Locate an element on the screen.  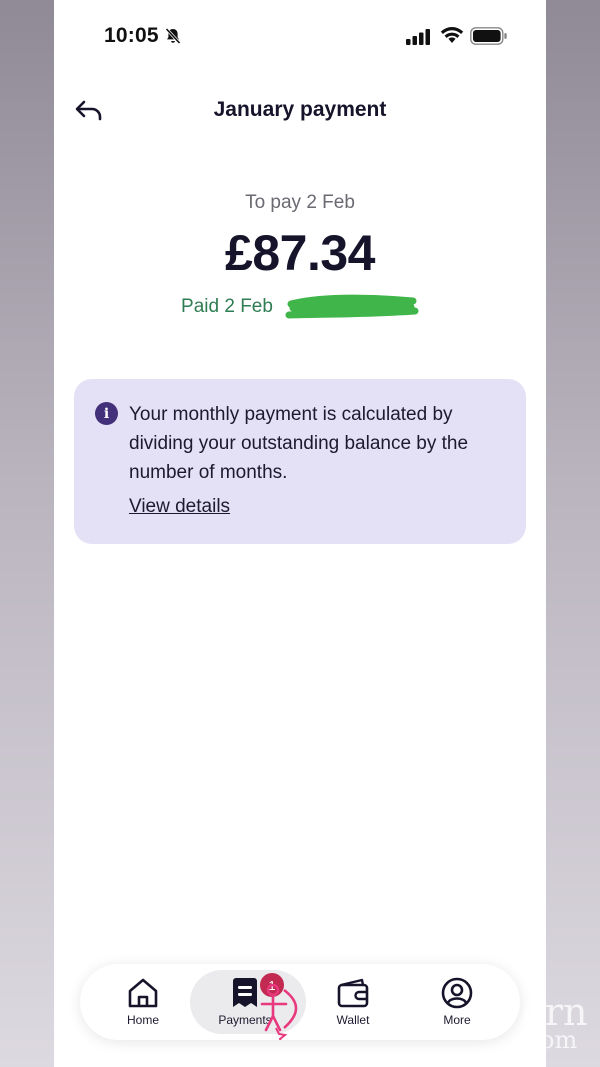
info-icon: i is located at coordinates (106, 413).